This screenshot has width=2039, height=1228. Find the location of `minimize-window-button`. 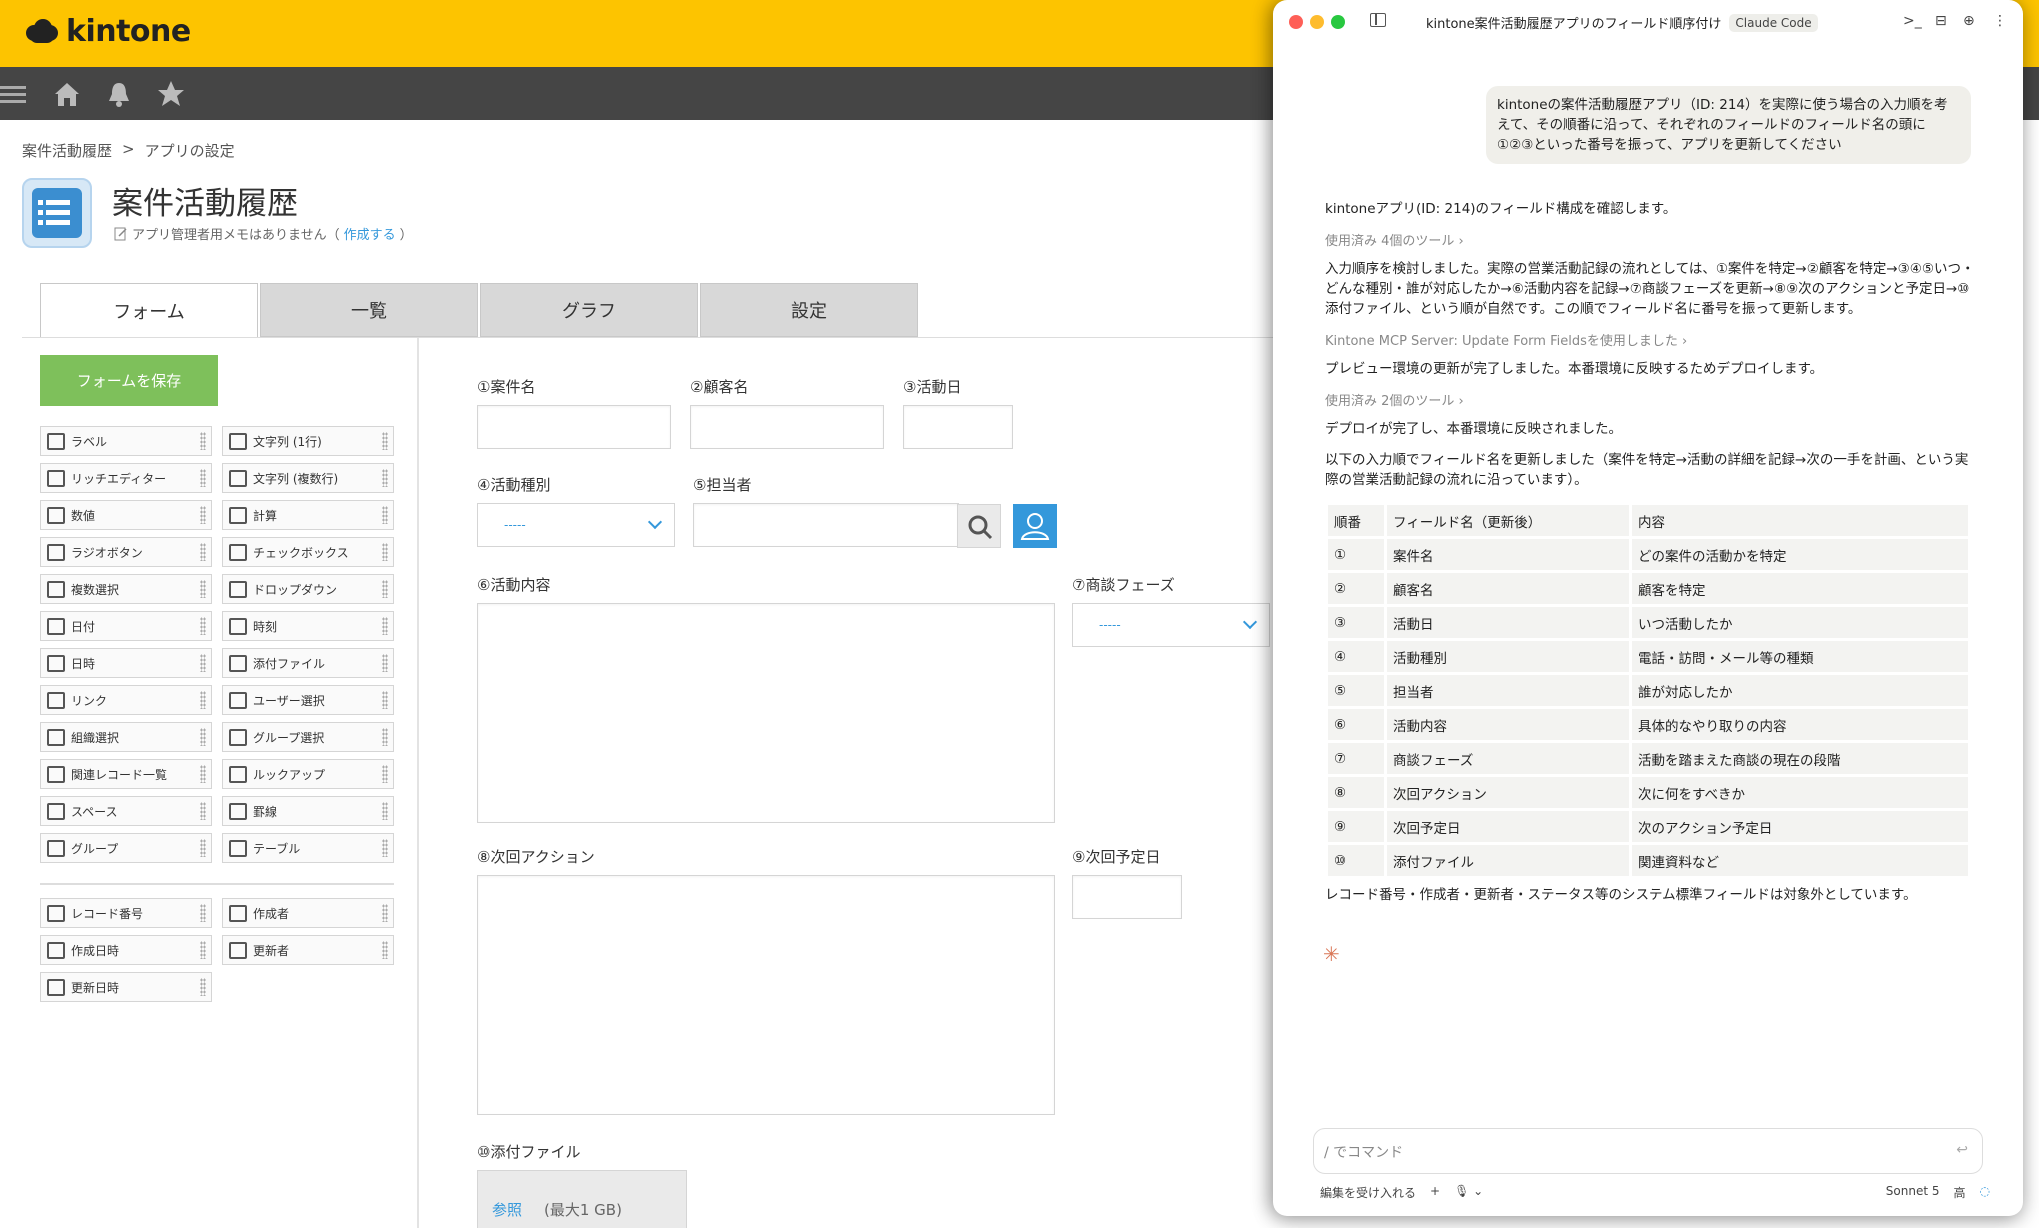

minimize-window-button is located at coordinates (1317, 22).